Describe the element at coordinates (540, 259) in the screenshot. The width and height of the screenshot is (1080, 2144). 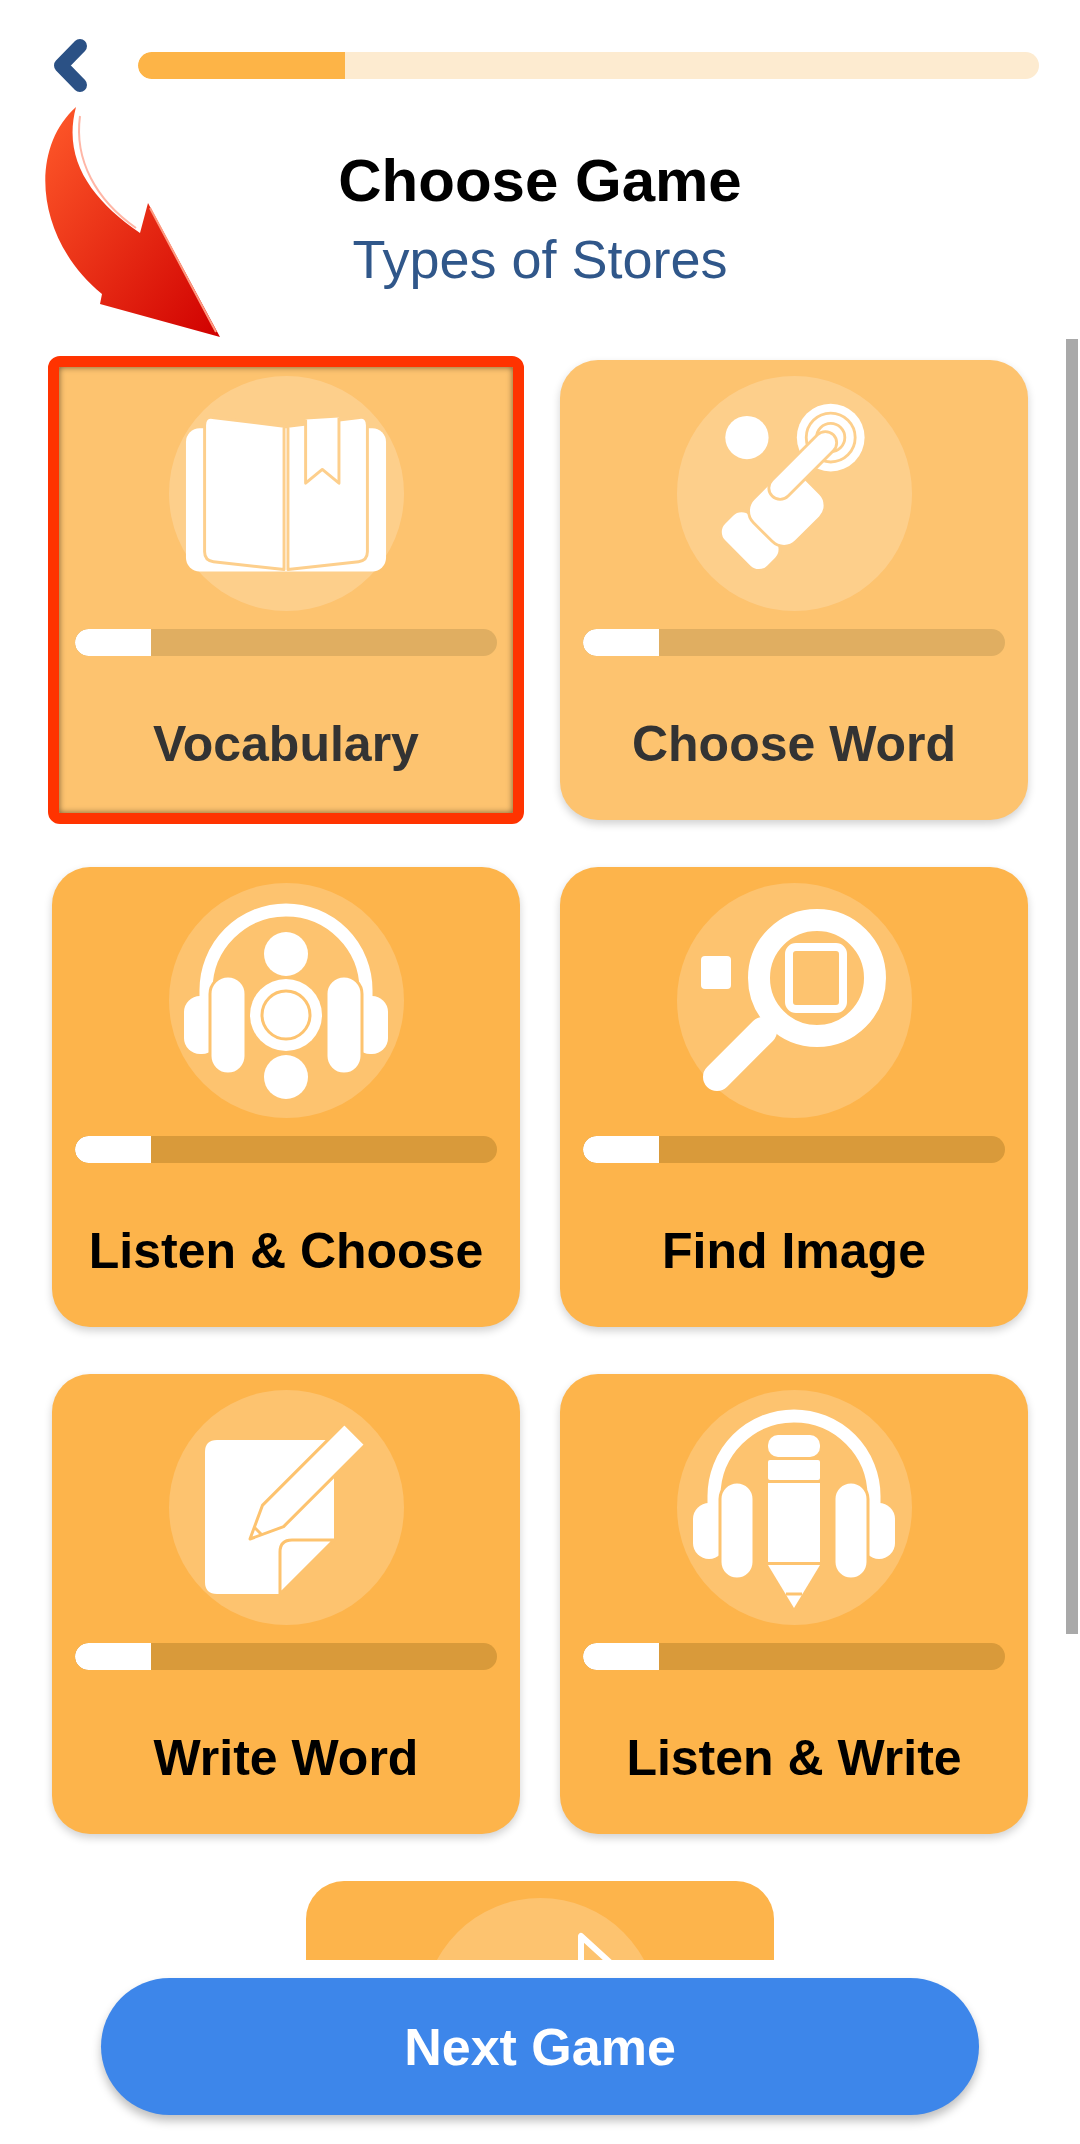
I see `page-subtitle: Types of Stores` at that location.